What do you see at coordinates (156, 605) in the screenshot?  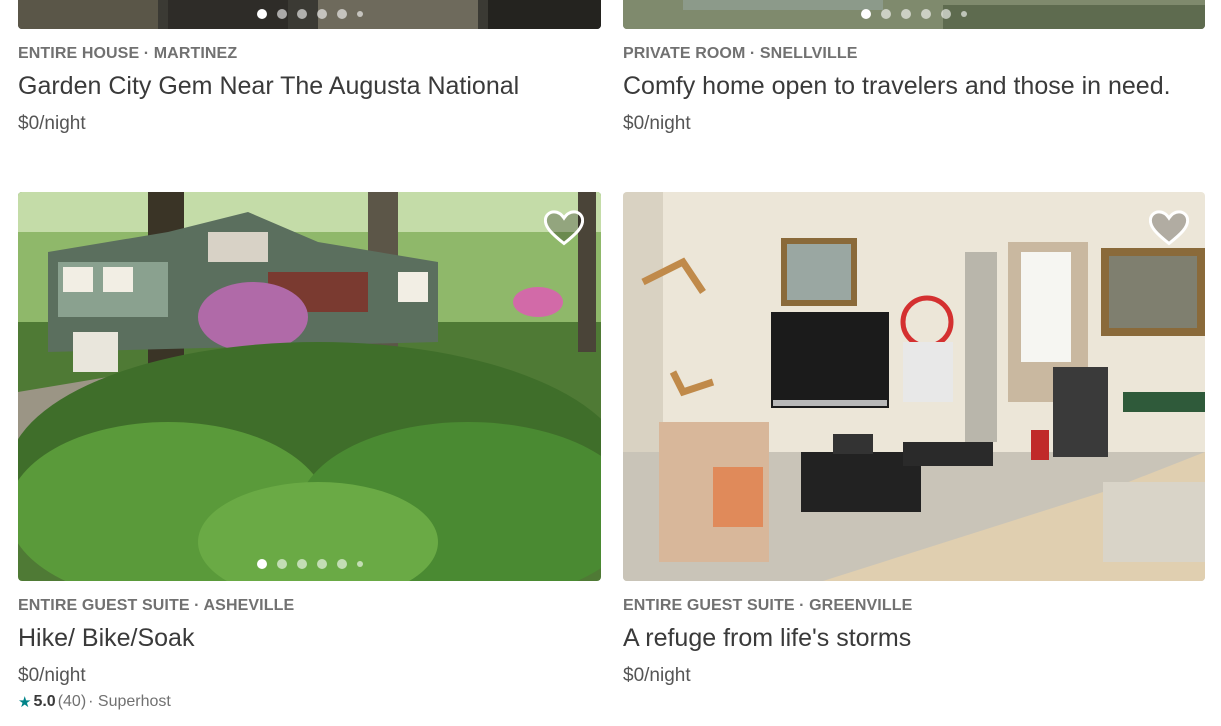 I see `listing-type-location: ENTIRE GUEST SUITE · ASHEVILLE` at bounding box center [156, 605].